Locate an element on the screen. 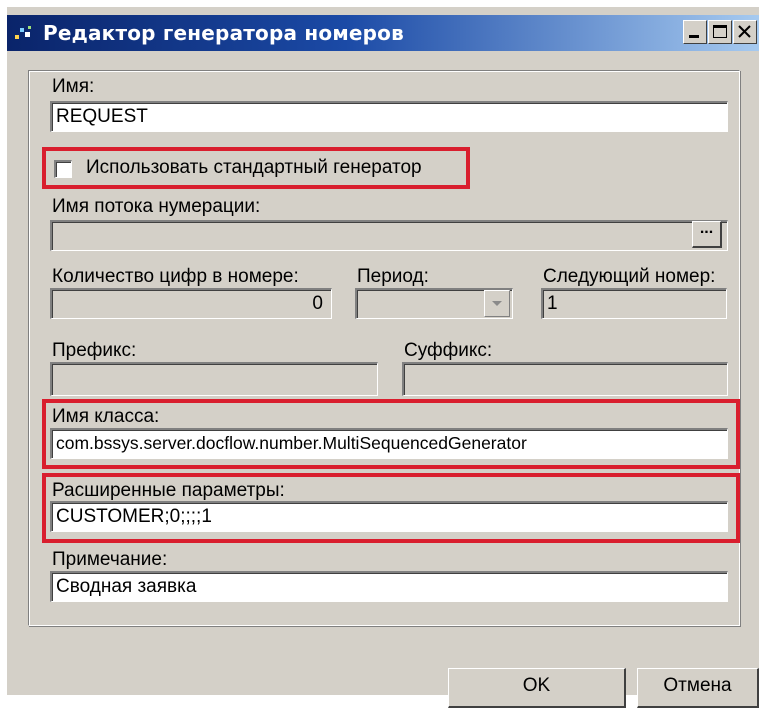 This screenshot has height=708, width=759. title-bar: Редактор генератора номеров is located at coordinates (383, 33).